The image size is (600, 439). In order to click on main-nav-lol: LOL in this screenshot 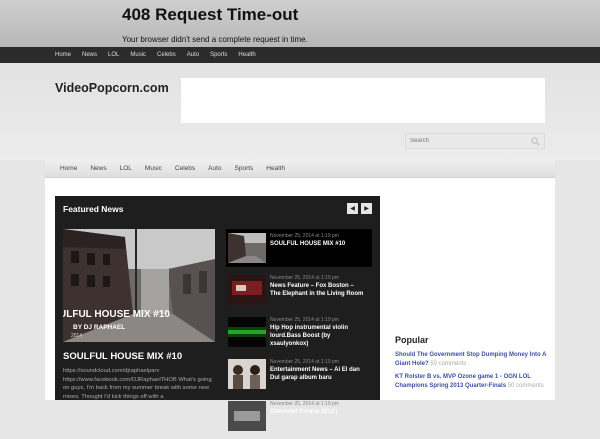, I will do `click(126, 168)`.